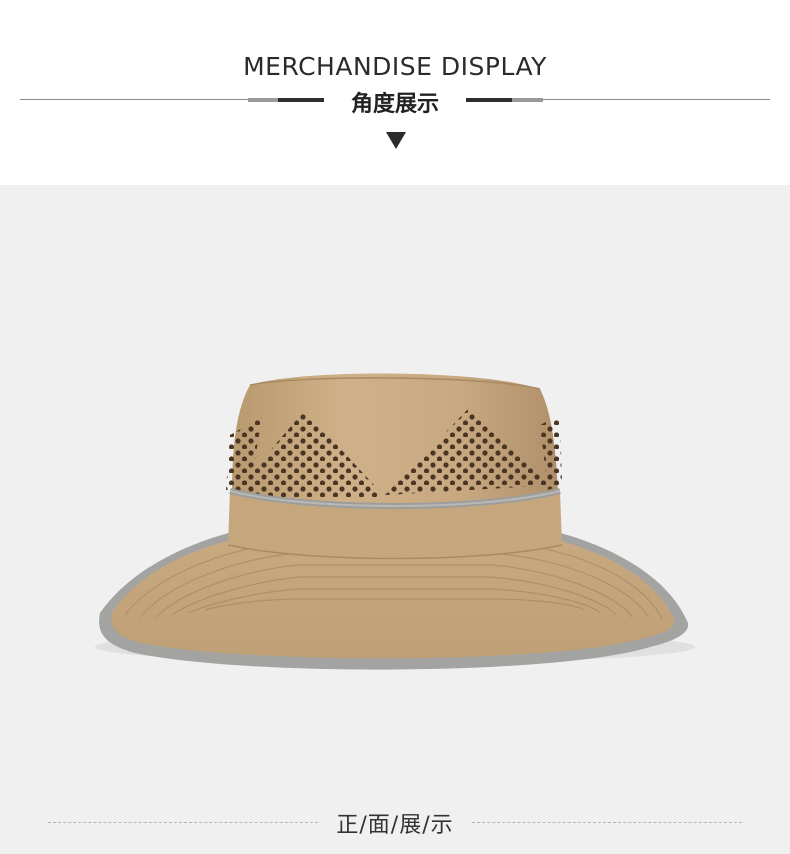 This screenshot has width=790, height=854. I want to click on divider-line-right, so click(656, 99).